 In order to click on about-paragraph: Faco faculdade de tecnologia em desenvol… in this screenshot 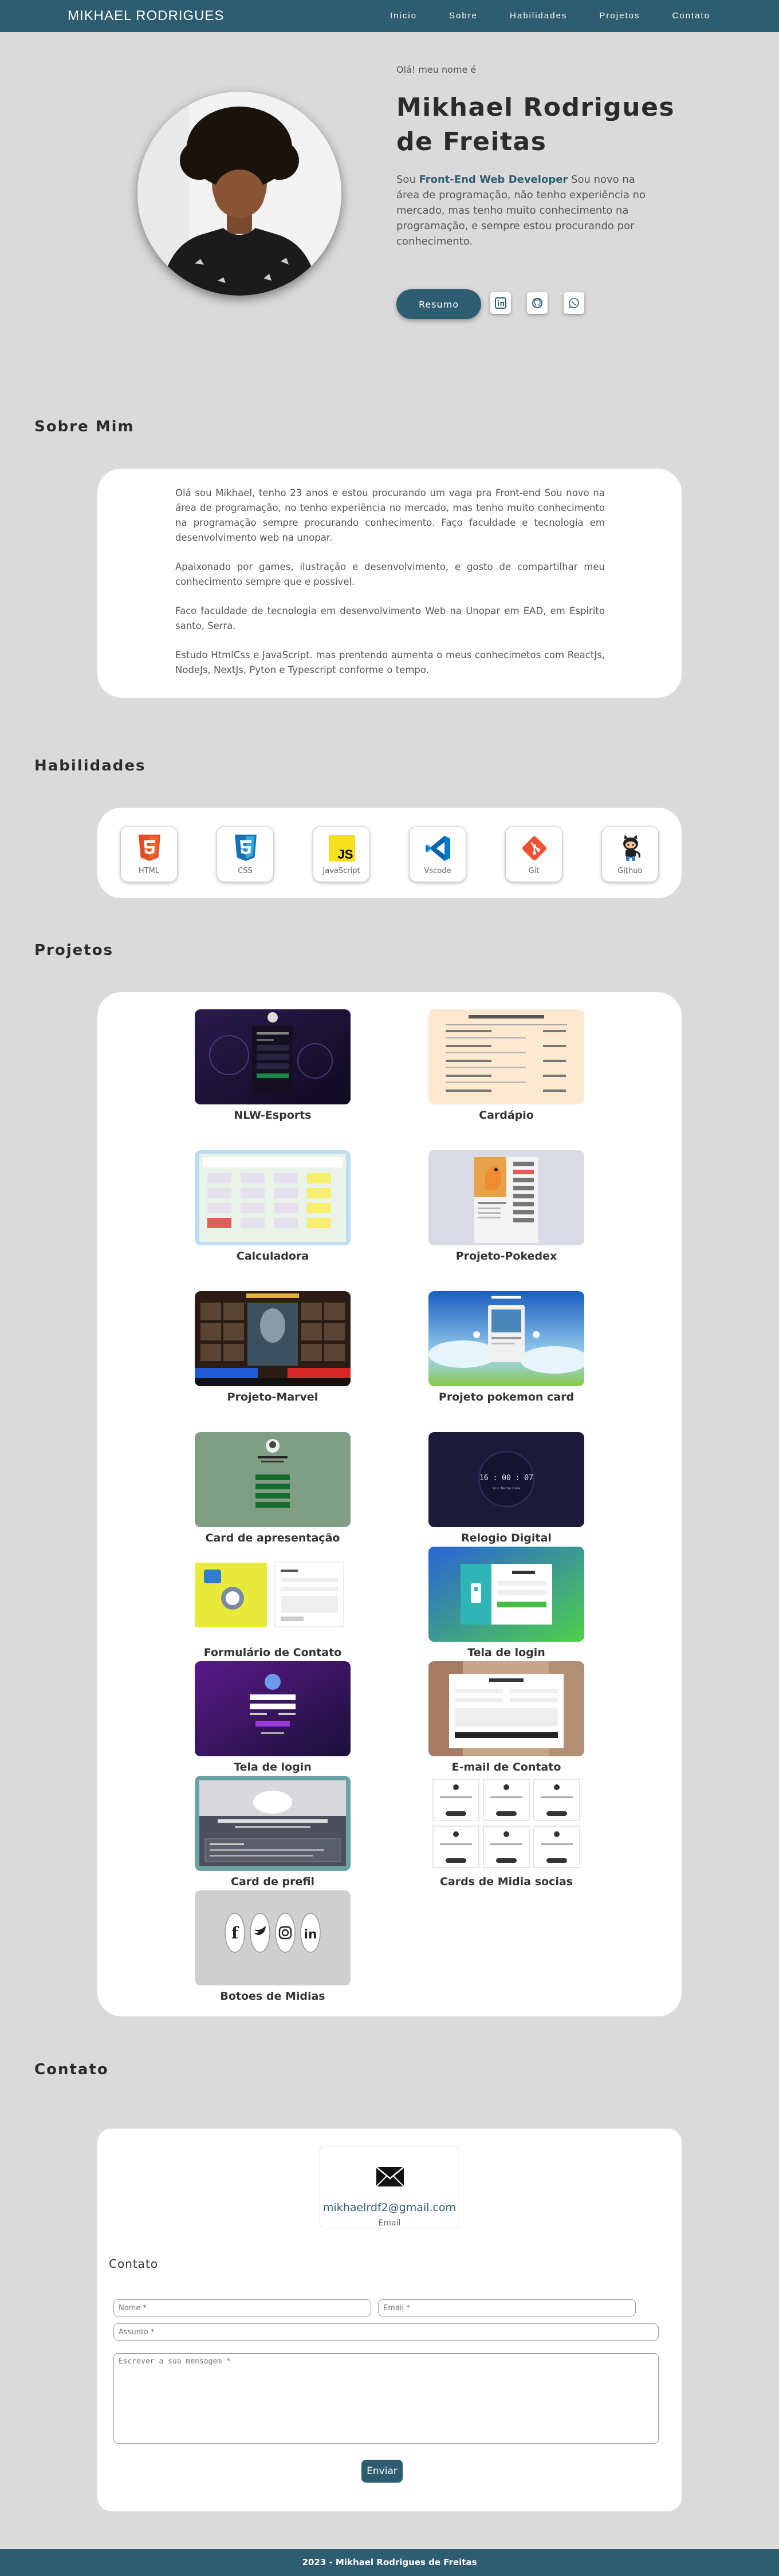, I will do `click(390, 618)`.